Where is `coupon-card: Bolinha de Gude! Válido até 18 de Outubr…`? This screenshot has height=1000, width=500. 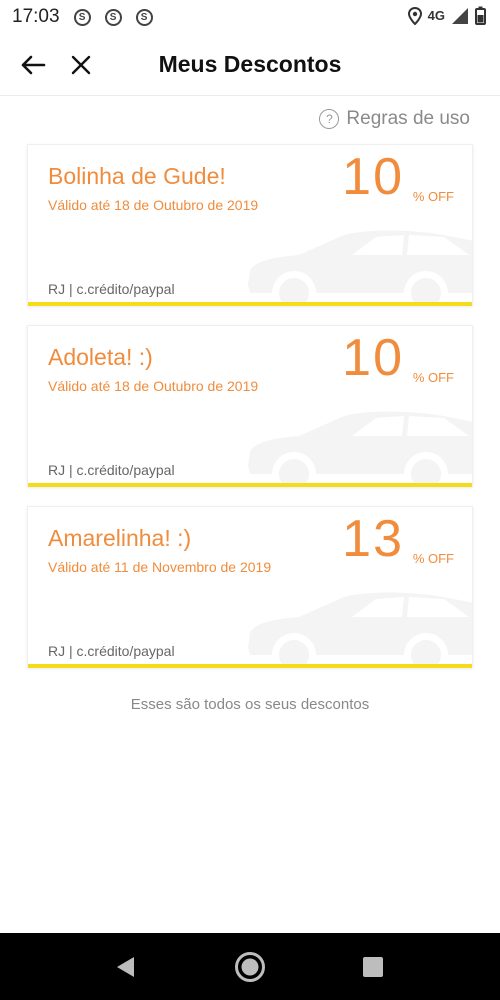 coupon-card: Bolinha de Gude! Válido até 18 de Outubr… is located at coordinates (250, 225).